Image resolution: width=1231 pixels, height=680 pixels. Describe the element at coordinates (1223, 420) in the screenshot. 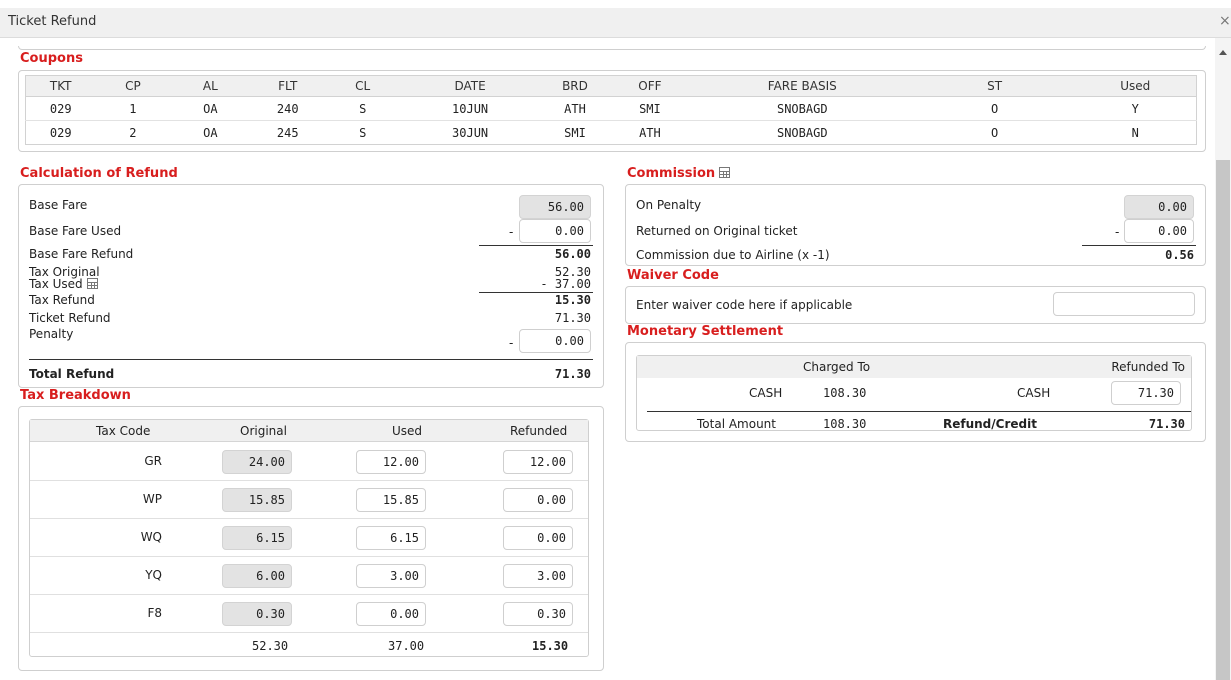

I see `scrollbar-thumb` at that location.